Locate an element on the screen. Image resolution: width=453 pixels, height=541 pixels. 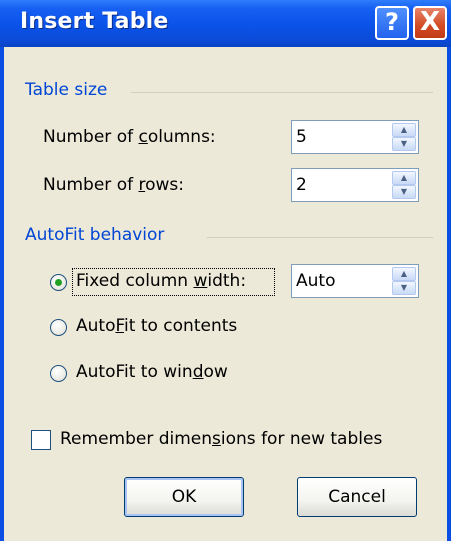
columns-down-arrow-icon: ▼ is located at coordinates (404, 144).